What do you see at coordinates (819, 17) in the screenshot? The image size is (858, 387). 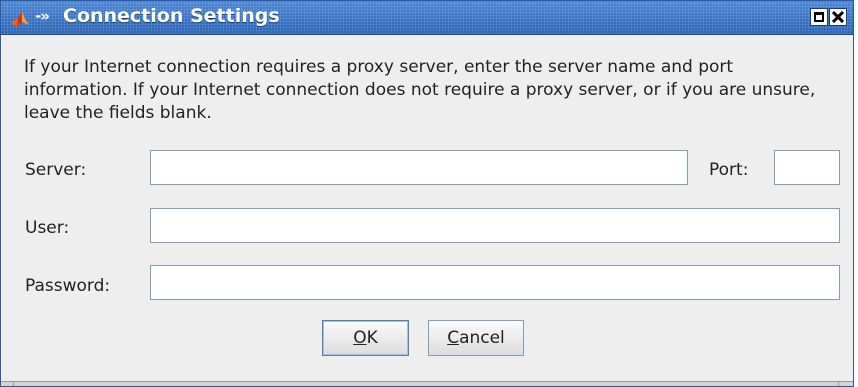 I see `maximize-icon` at bounding box center [819, 17].